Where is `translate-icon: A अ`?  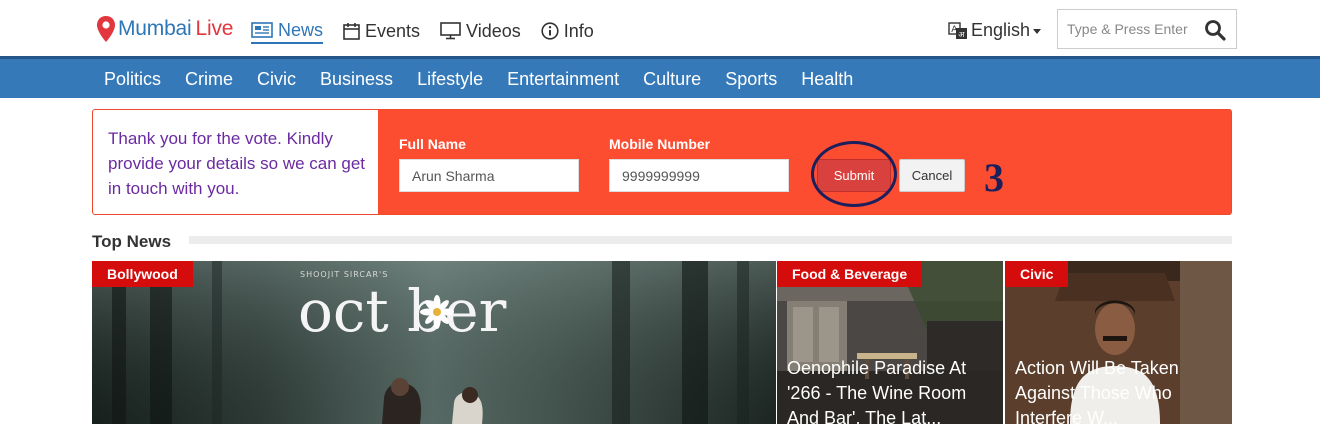 translate-icon: A अ is located at coordinates (957, 30).